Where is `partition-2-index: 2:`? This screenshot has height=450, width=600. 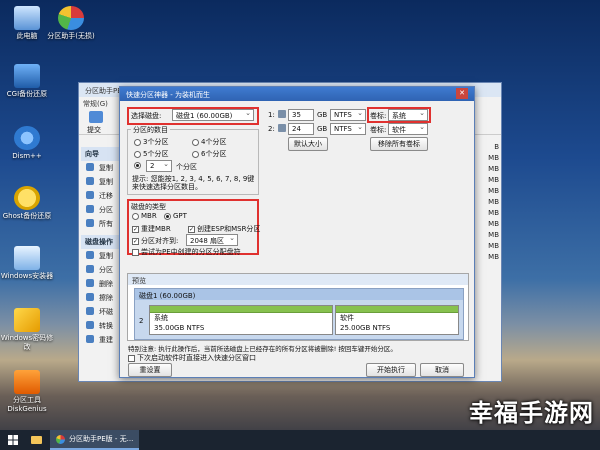 partition-2-index: 2: is located at coordinates (271, 129).